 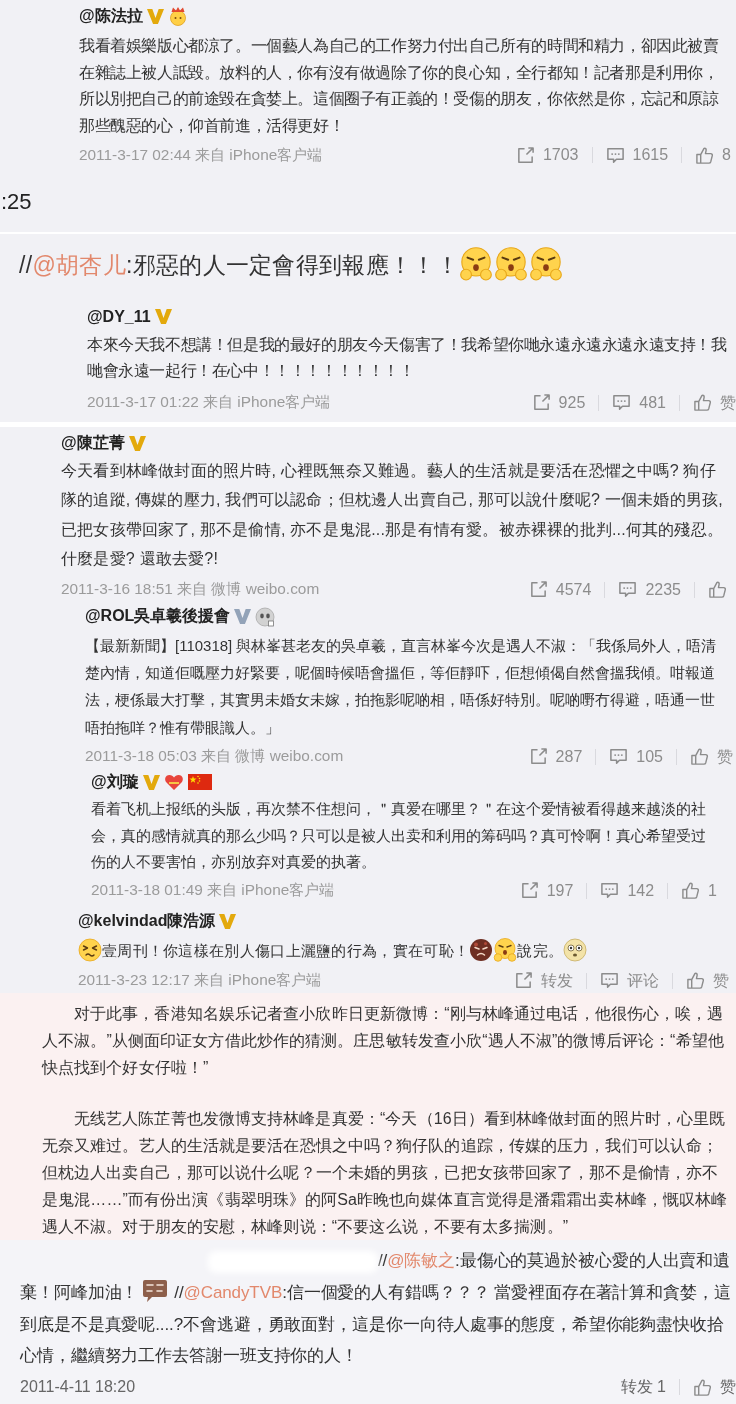 I want to click on post-meta: 2011-3-17 02:44 来自 iPhone客户端, so click(x=201, y=154).